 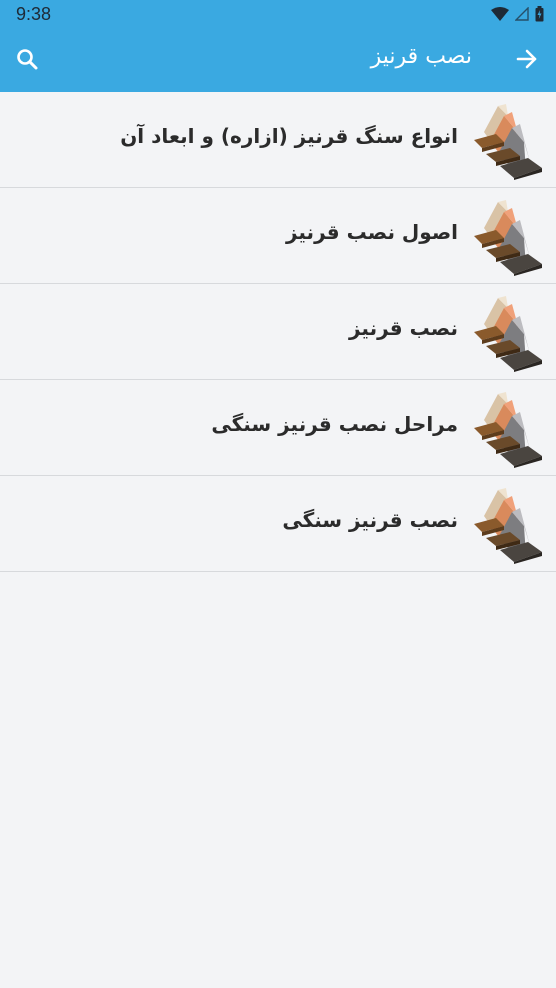 I want to click on status-bar: 9:38, so click(x=278, y=14).